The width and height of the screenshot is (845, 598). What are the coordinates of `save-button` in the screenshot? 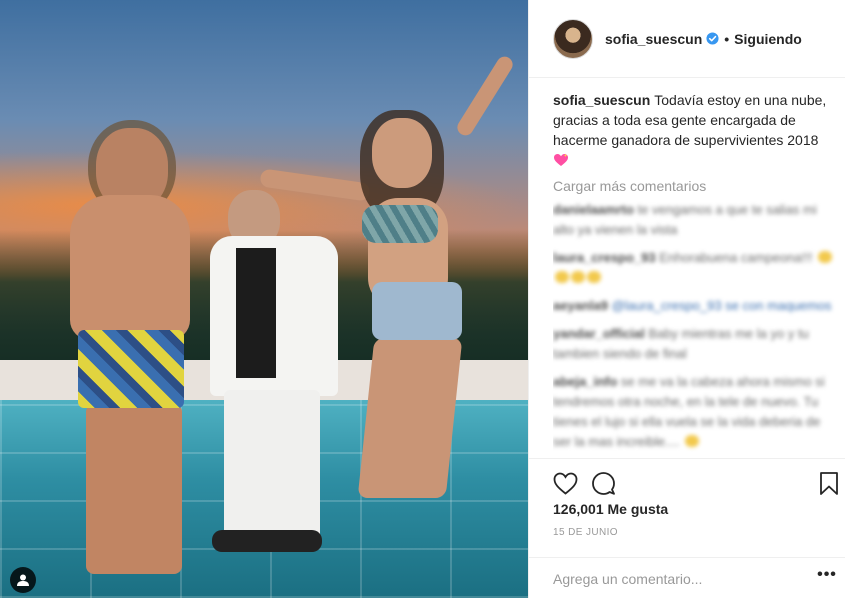 It's located at (829, 483).